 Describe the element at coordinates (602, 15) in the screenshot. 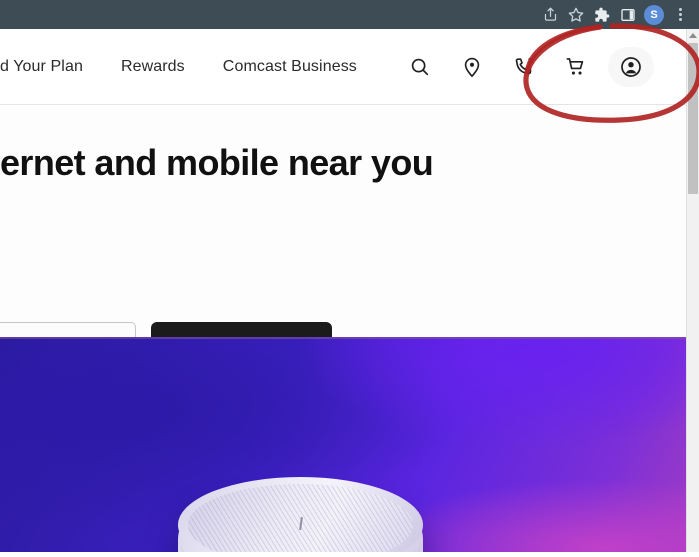

I see `extensions-puzzle-icon` at that location.